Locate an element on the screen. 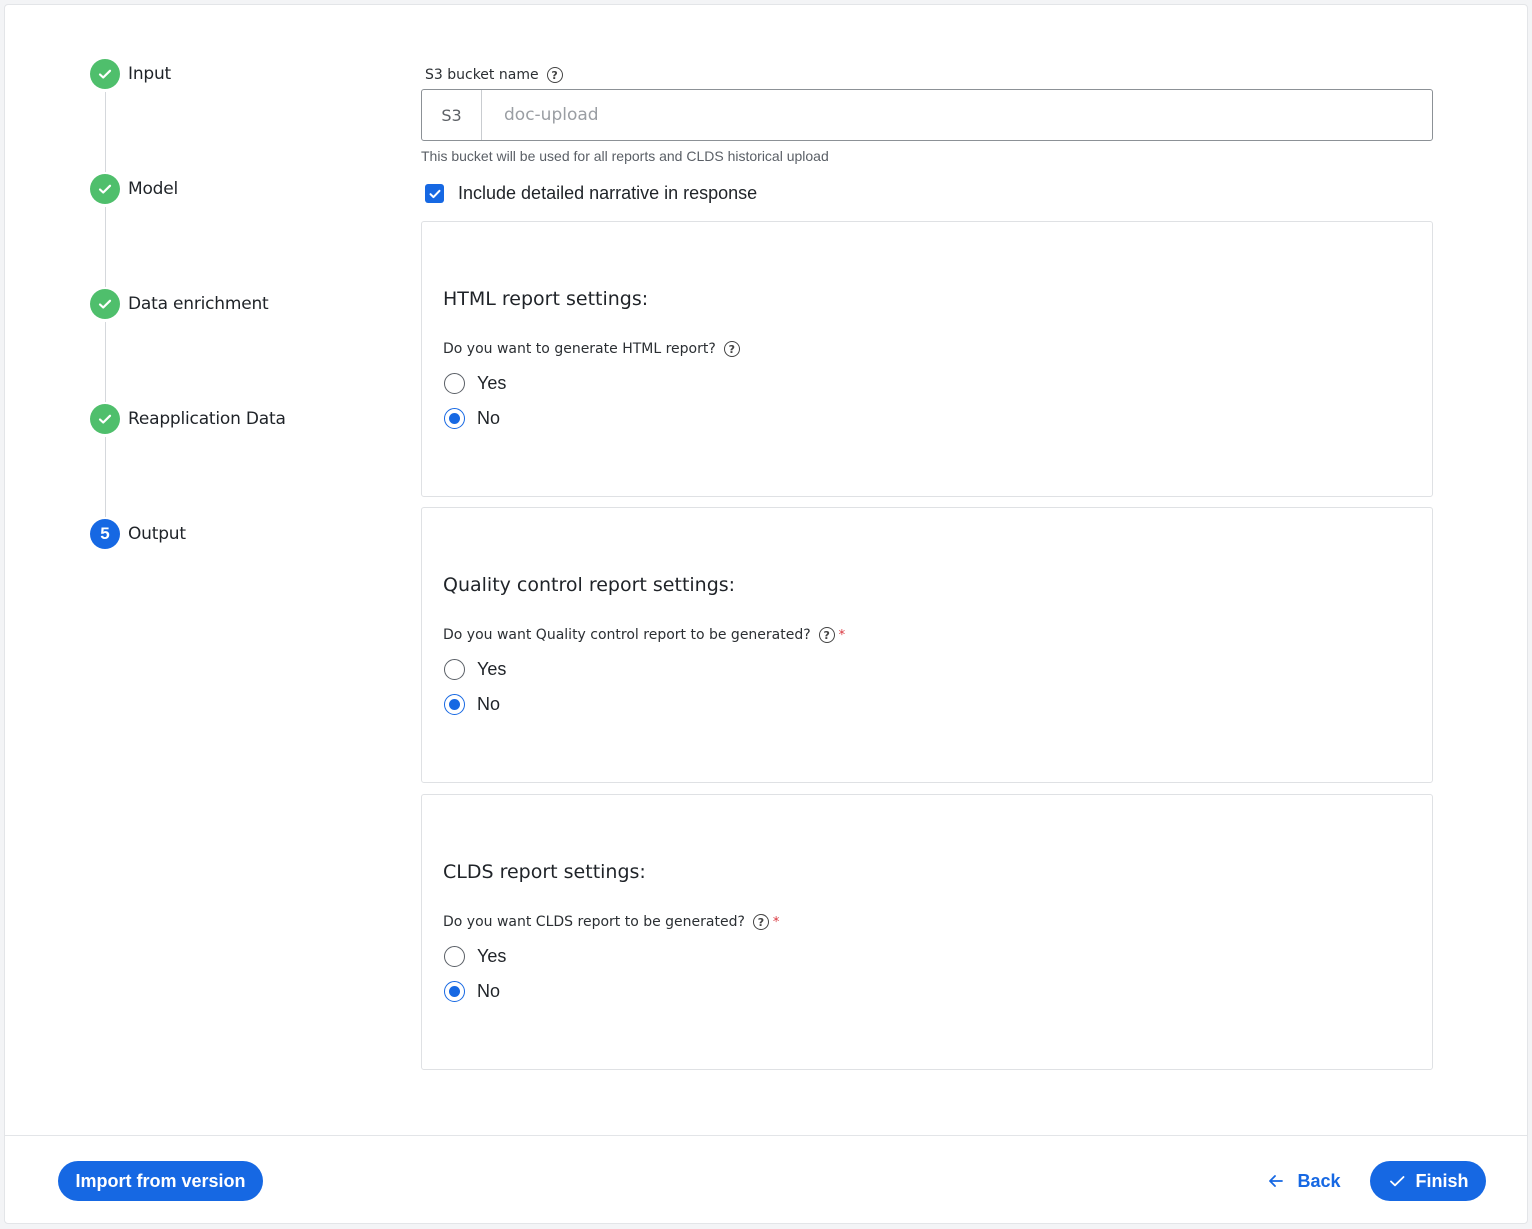 The width and height of the screenshot is (1532, 1229). bucket-prefix: S3 is located at coordinates (452, 115).